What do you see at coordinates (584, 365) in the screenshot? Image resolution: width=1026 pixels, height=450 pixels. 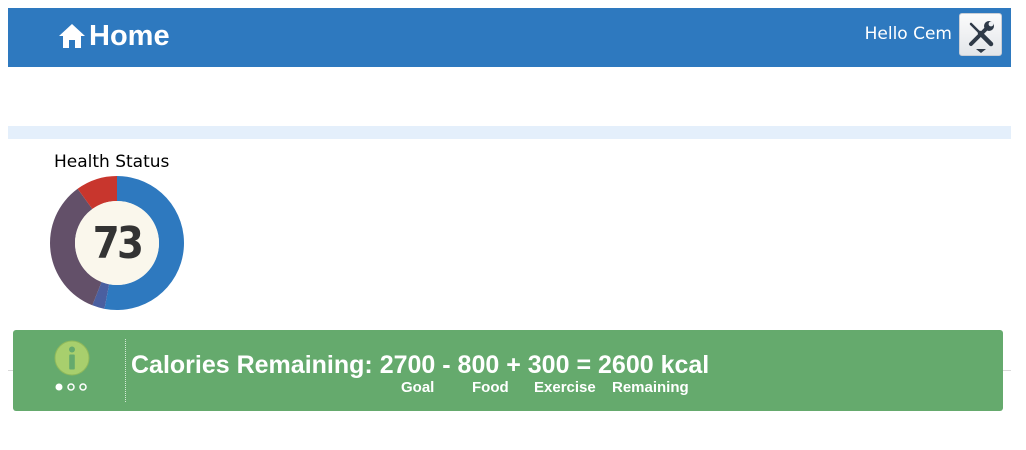 I see `equals-sign: =` at bounding box center [584, 365].